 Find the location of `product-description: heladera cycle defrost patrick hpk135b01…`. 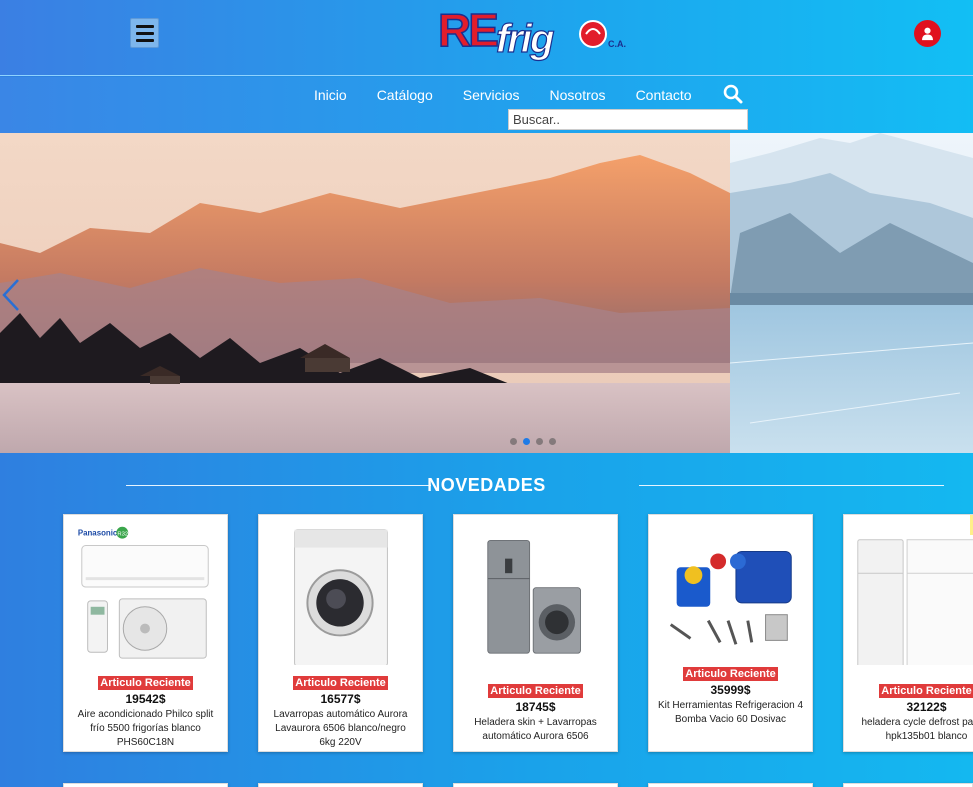

product-description: heladera cycle defrost patrick hpk135b01… is located at coordinates (917, 729).